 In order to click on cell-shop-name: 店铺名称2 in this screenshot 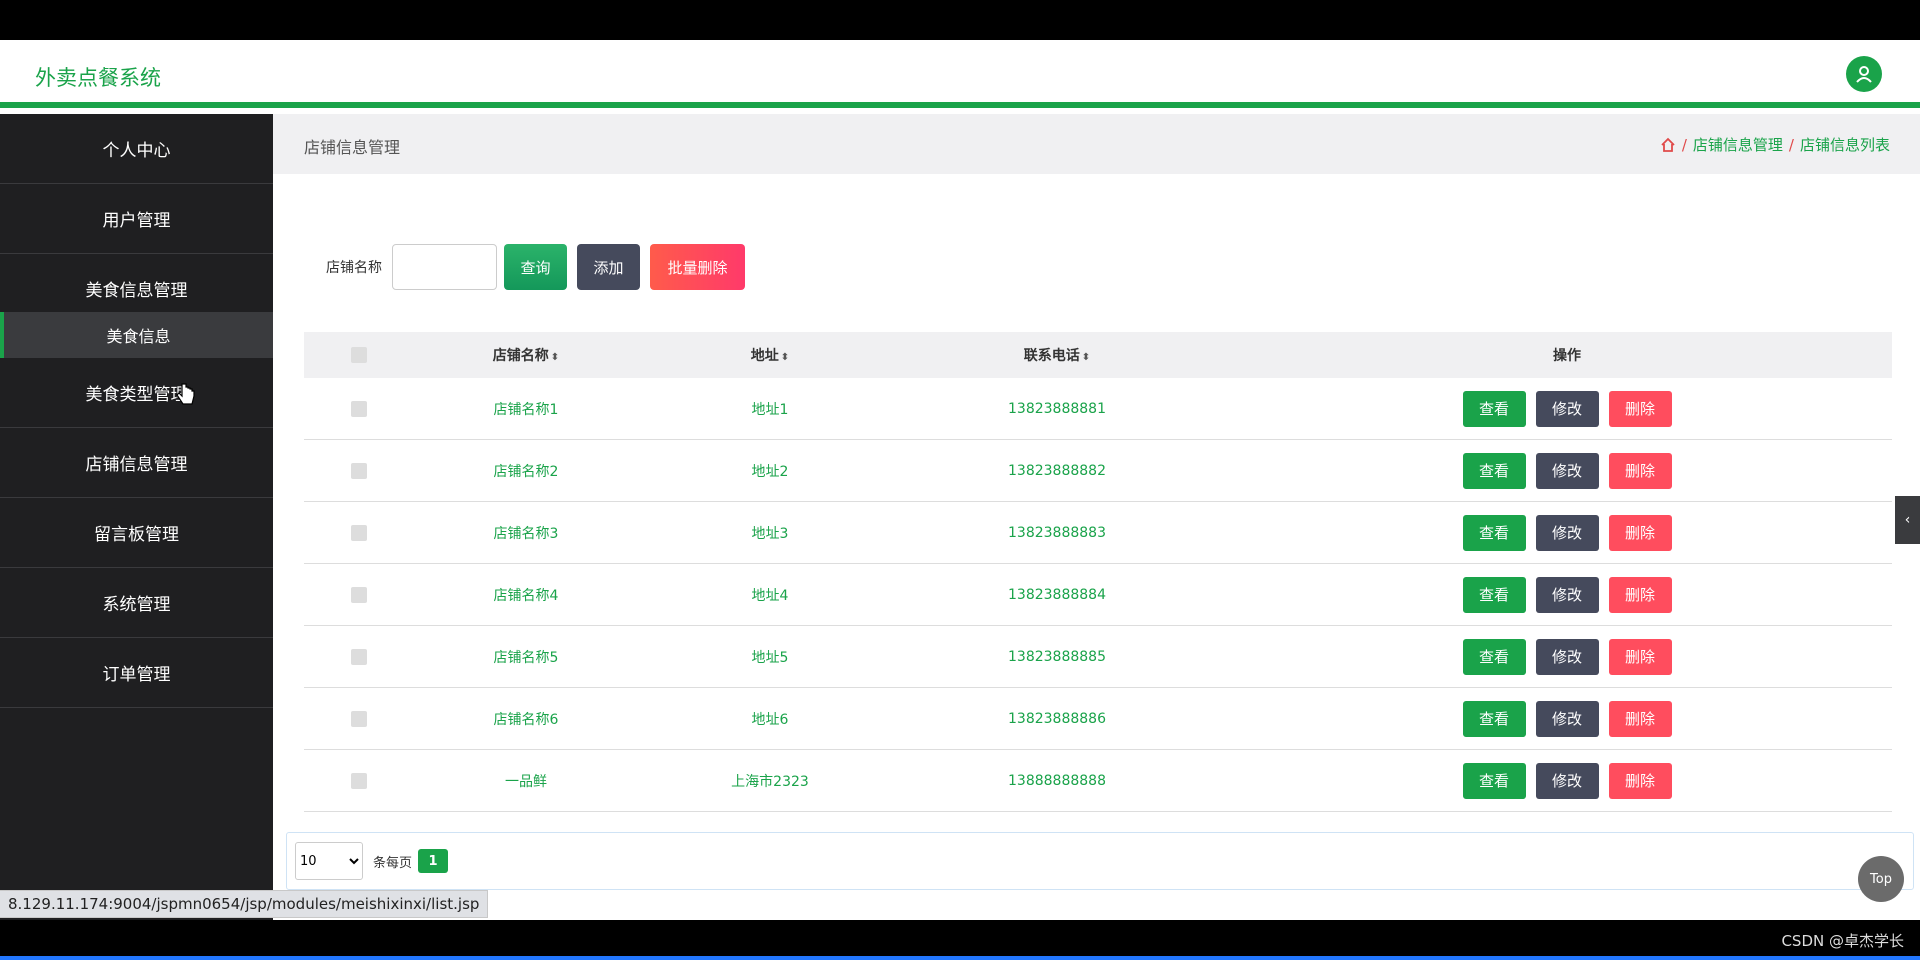, I will do `click(526, 471)`.